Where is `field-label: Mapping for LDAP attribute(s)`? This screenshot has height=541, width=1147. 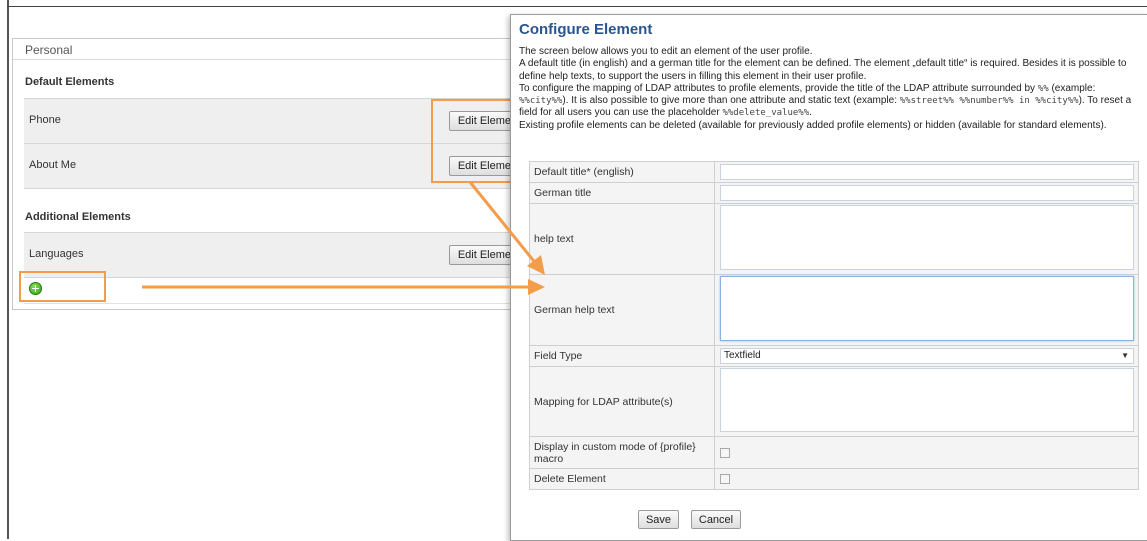 field-label: Mapping for LDAP attribute(s) is located at coordinates (622, 401).